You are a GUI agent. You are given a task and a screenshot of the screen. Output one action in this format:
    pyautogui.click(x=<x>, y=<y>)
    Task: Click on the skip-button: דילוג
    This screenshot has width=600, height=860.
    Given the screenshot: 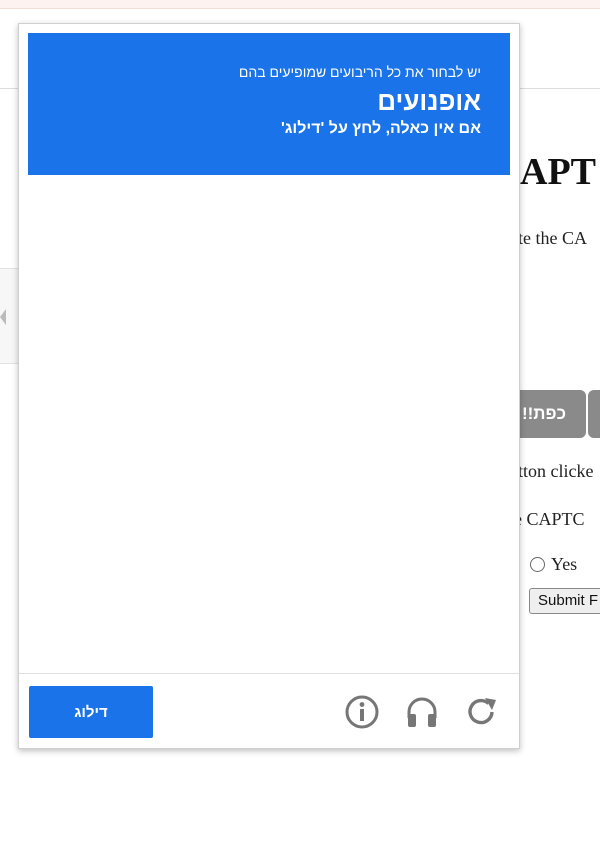 What is the action you would take?
    pyautogui.click(x=91, y=712)
    